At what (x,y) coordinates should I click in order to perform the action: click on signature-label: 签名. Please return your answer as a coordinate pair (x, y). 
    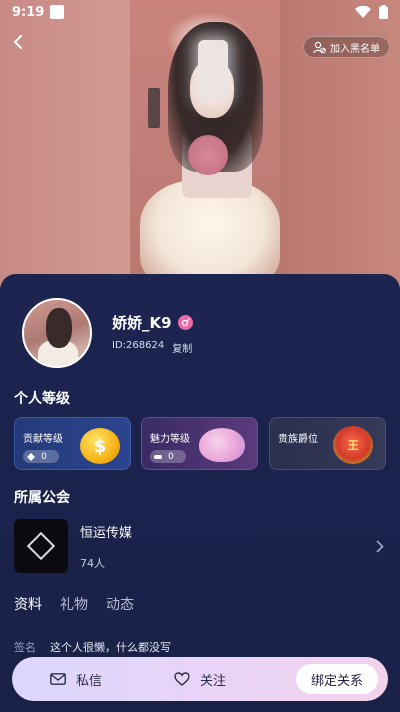
    Looking at the image, I should click on (25, 647).